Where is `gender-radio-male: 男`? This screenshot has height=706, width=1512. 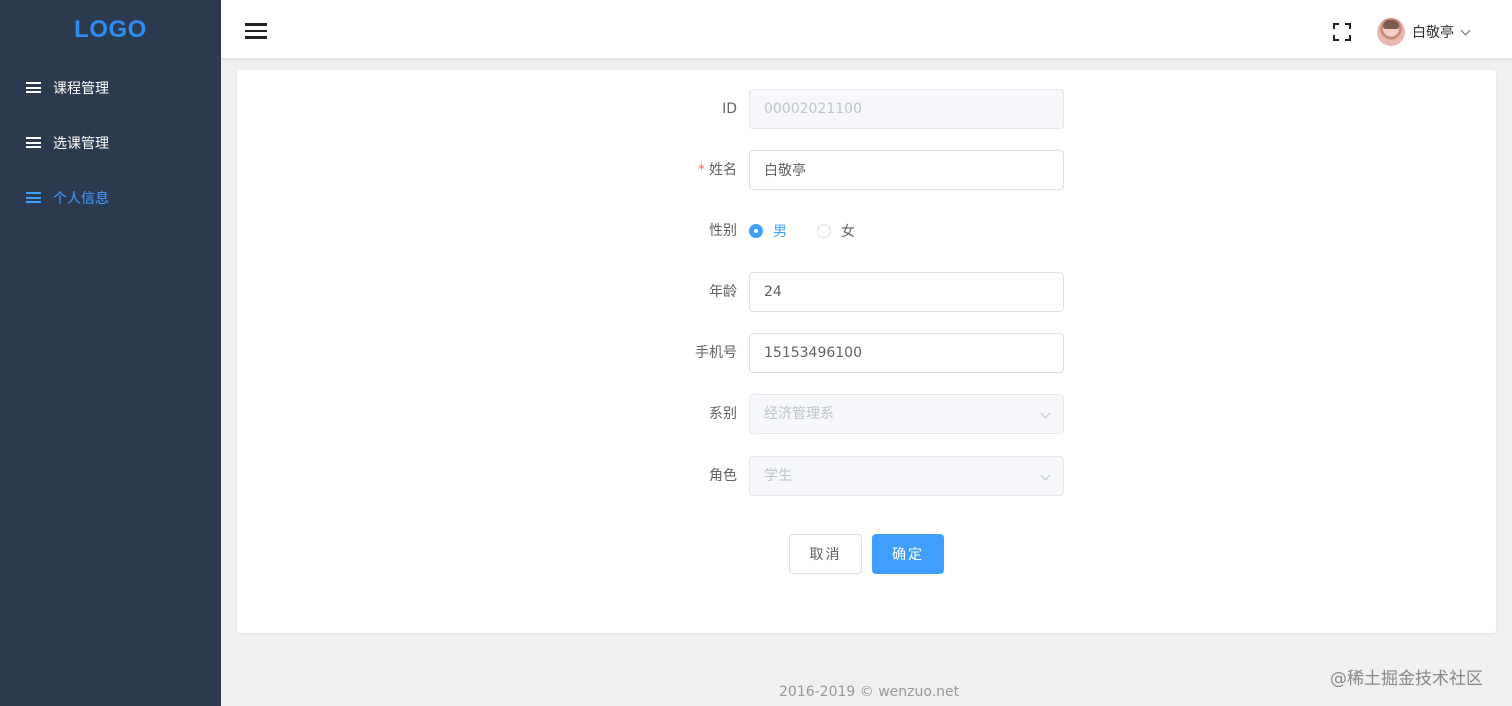 gender-radio-male: 男 is located at coordinates (768, 231).